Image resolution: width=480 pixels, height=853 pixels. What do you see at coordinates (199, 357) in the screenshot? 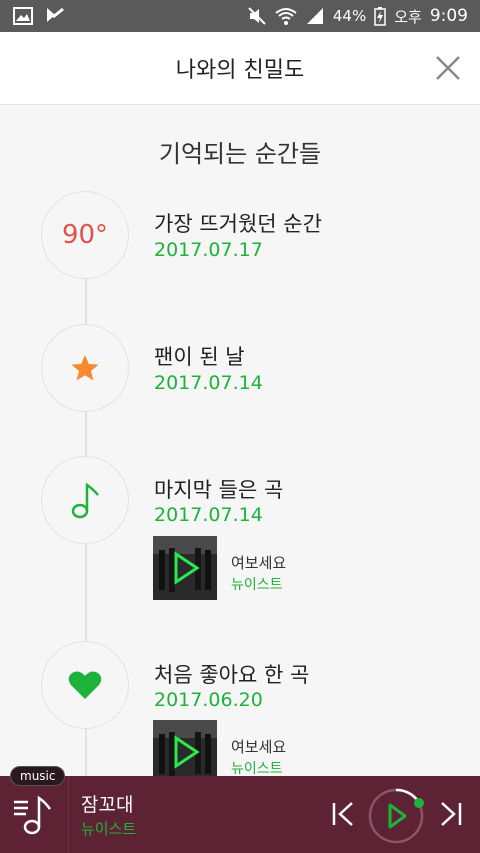
I see `moment-title: 팬이 된 날` at bounding box center [199, 357].